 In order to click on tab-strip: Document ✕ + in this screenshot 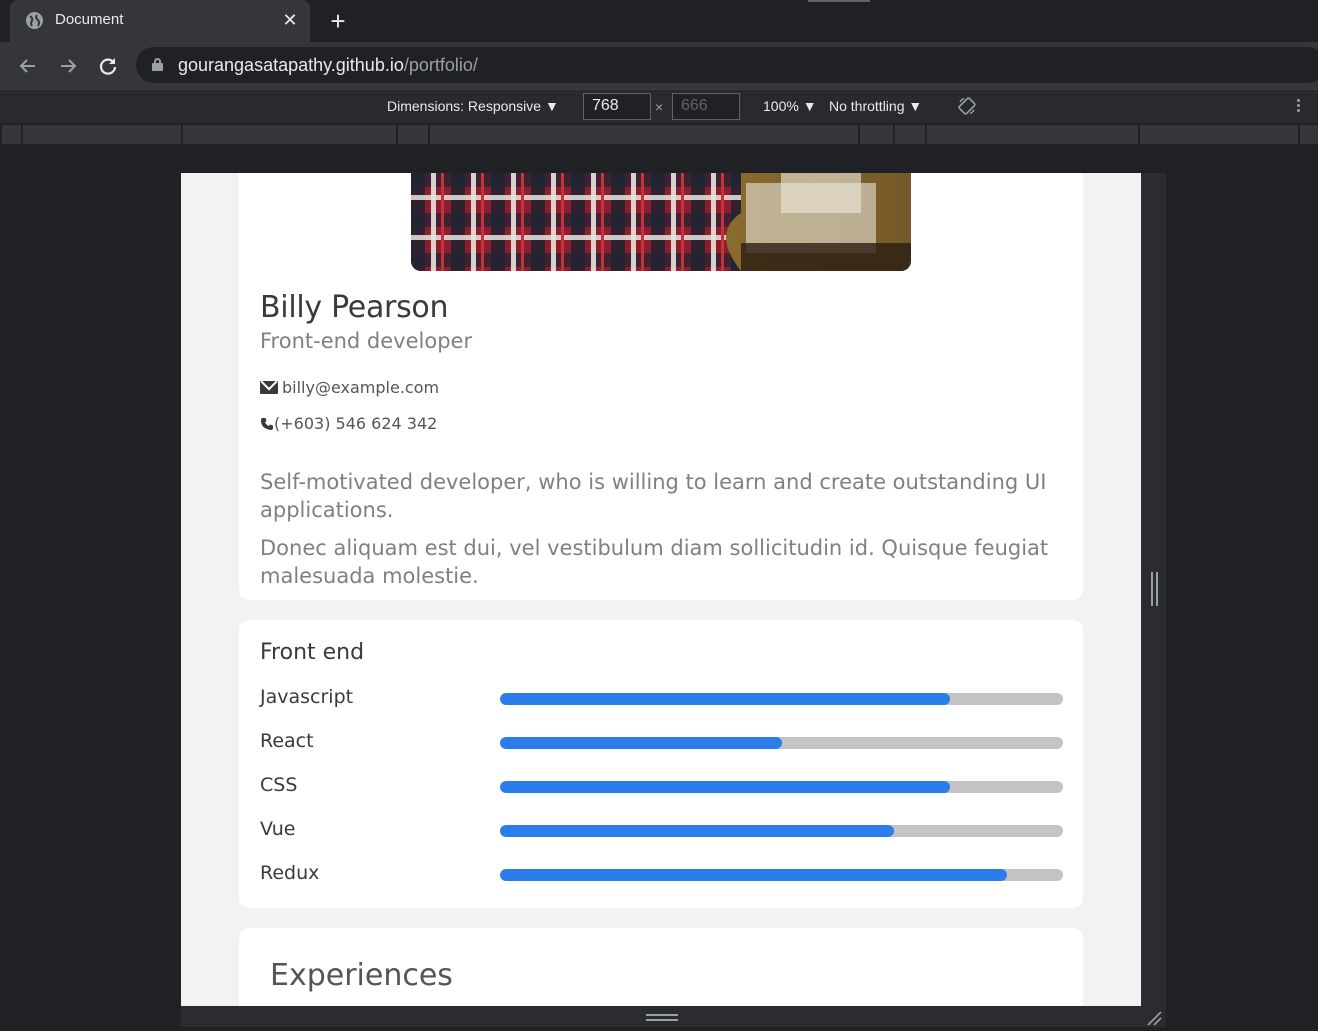, I will do `click(659, 21)`.